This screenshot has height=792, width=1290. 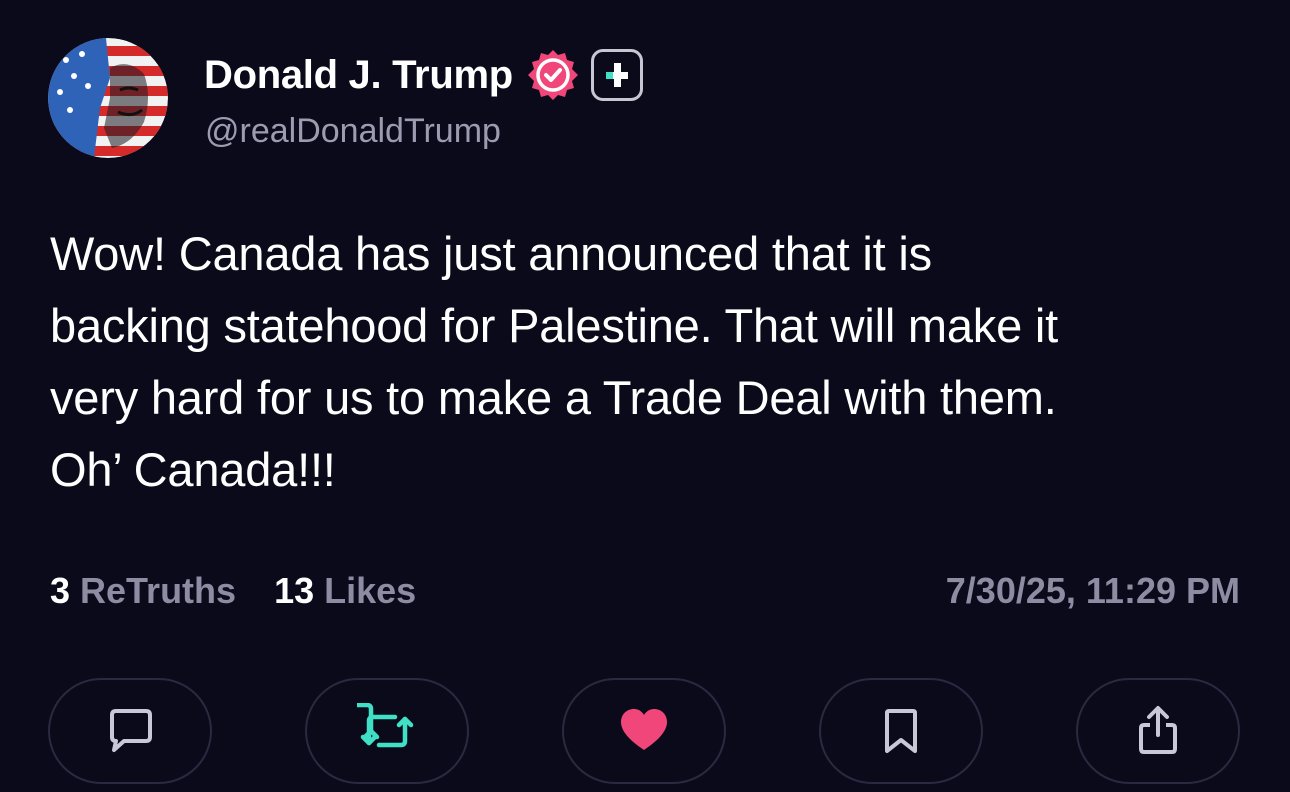 I want to click on post-timestamp: 7/30/25, 11:29 PM, so click(x=1092, y=590).